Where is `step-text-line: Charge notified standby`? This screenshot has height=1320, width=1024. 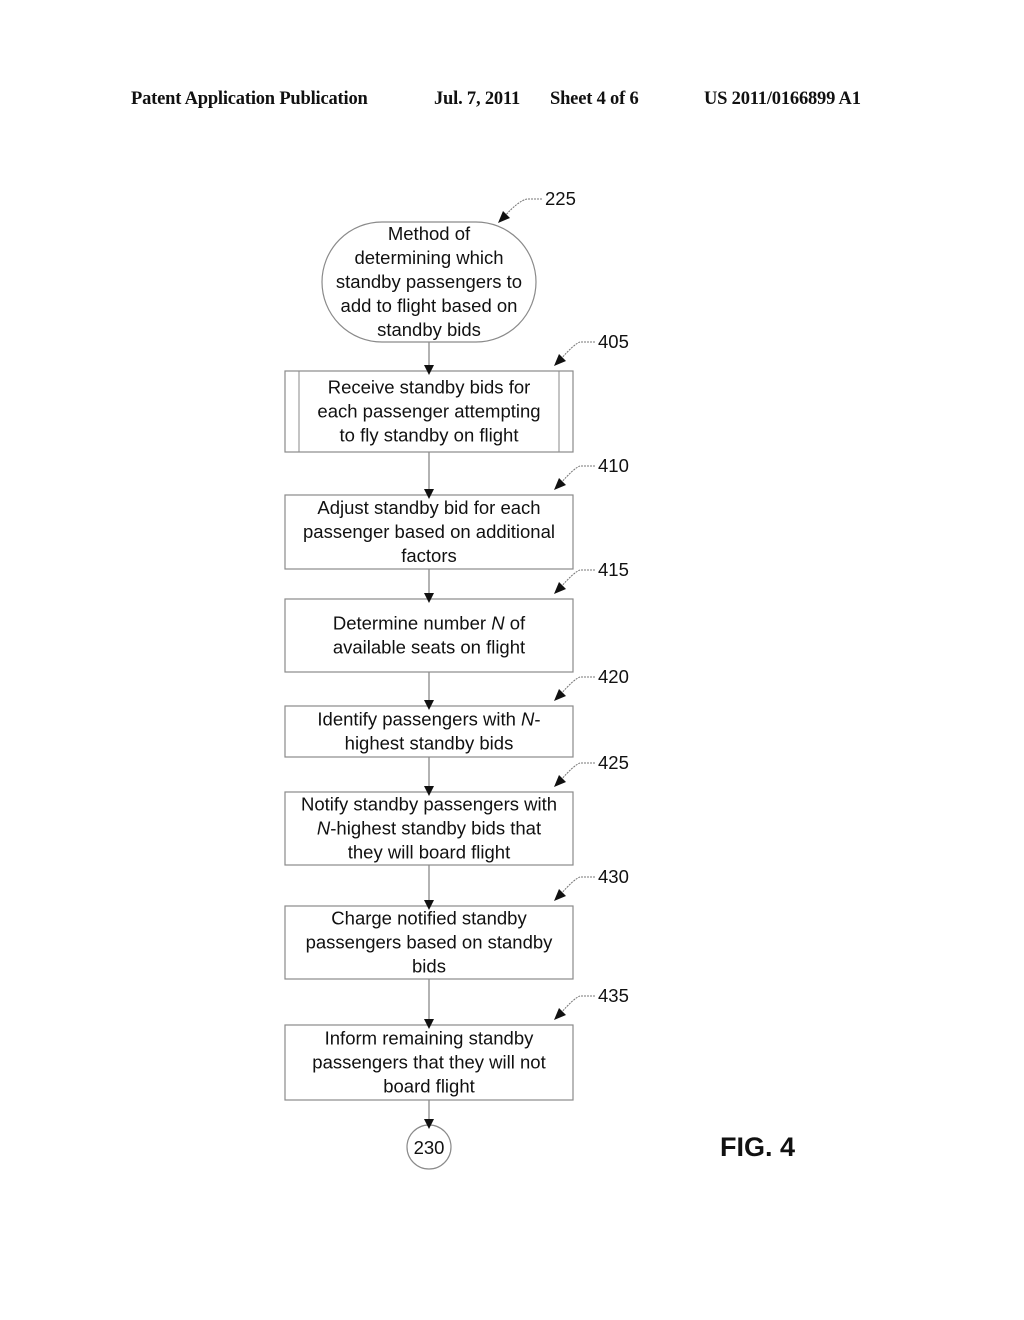 step-text-line: Charge notified standby is located at coordinates (429, 918).